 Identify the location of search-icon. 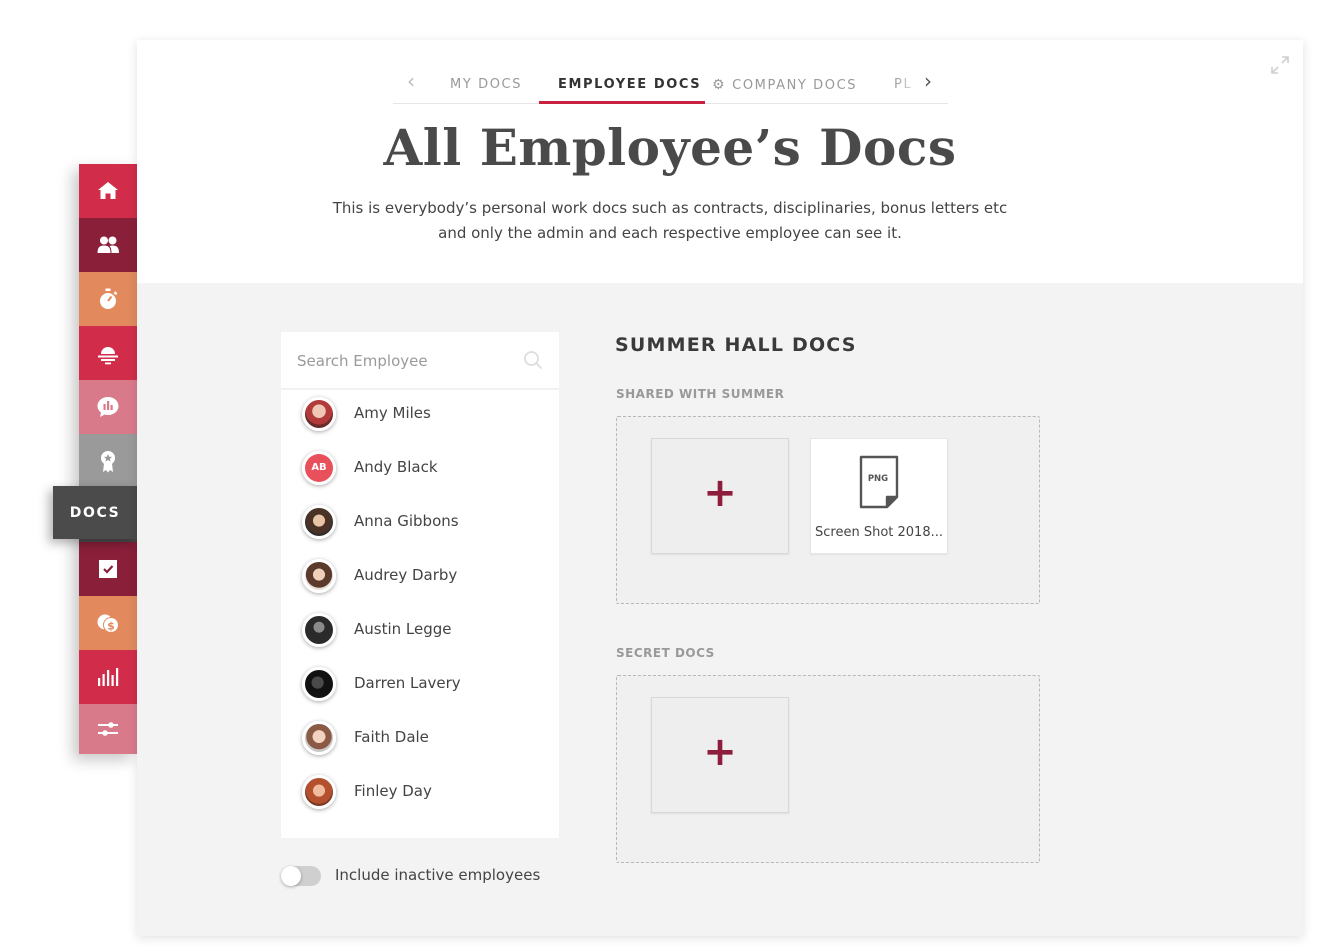
(533, 360).